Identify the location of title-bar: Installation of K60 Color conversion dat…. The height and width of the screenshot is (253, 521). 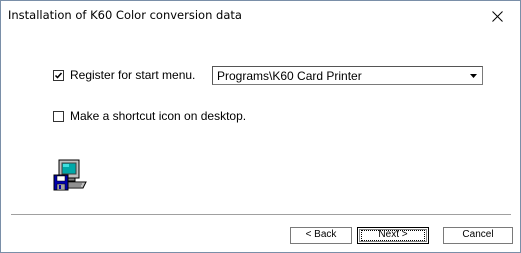
(260, 16).